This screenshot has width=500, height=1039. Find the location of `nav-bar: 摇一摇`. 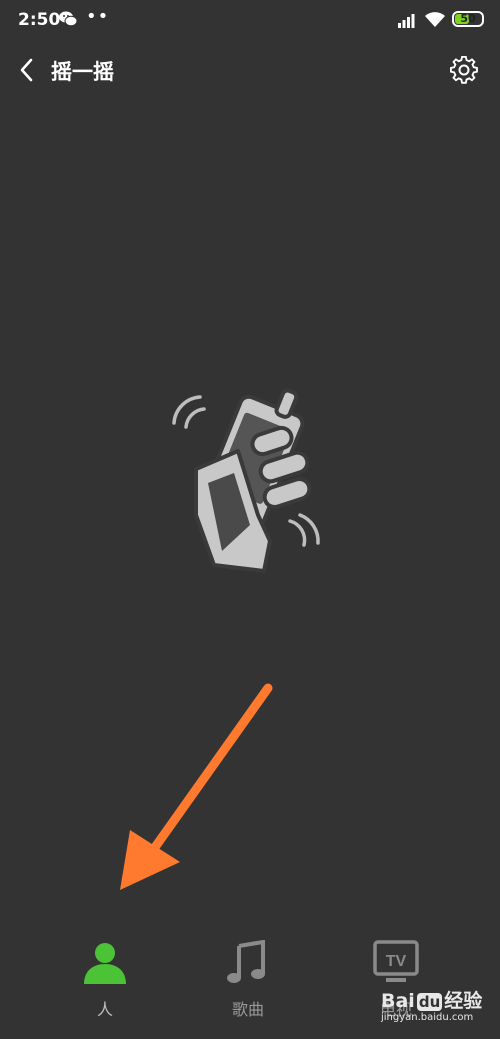

nav-bar: 摇一摇 is located at coordinates (250, 70).